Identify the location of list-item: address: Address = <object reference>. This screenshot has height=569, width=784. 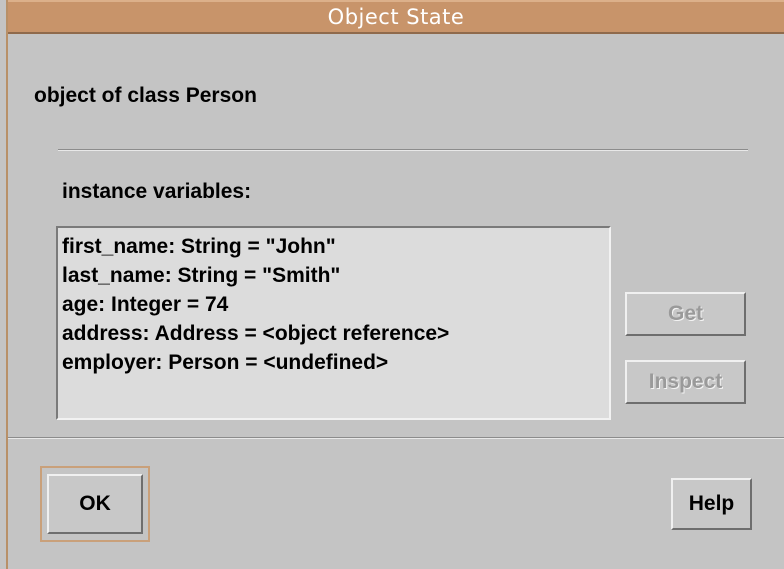
(335, 333).